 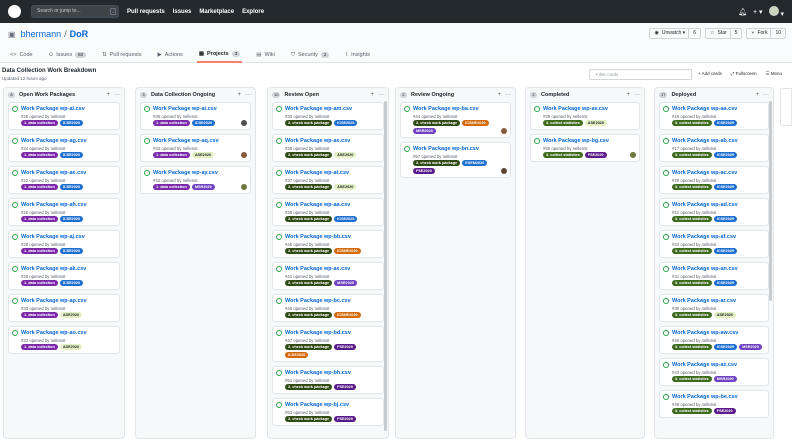 What do you see at coordinates (332, 237) in the screenshot?
I see `card-title-link: Work Package wp-bb.csv` at bounding box center [332, 237].